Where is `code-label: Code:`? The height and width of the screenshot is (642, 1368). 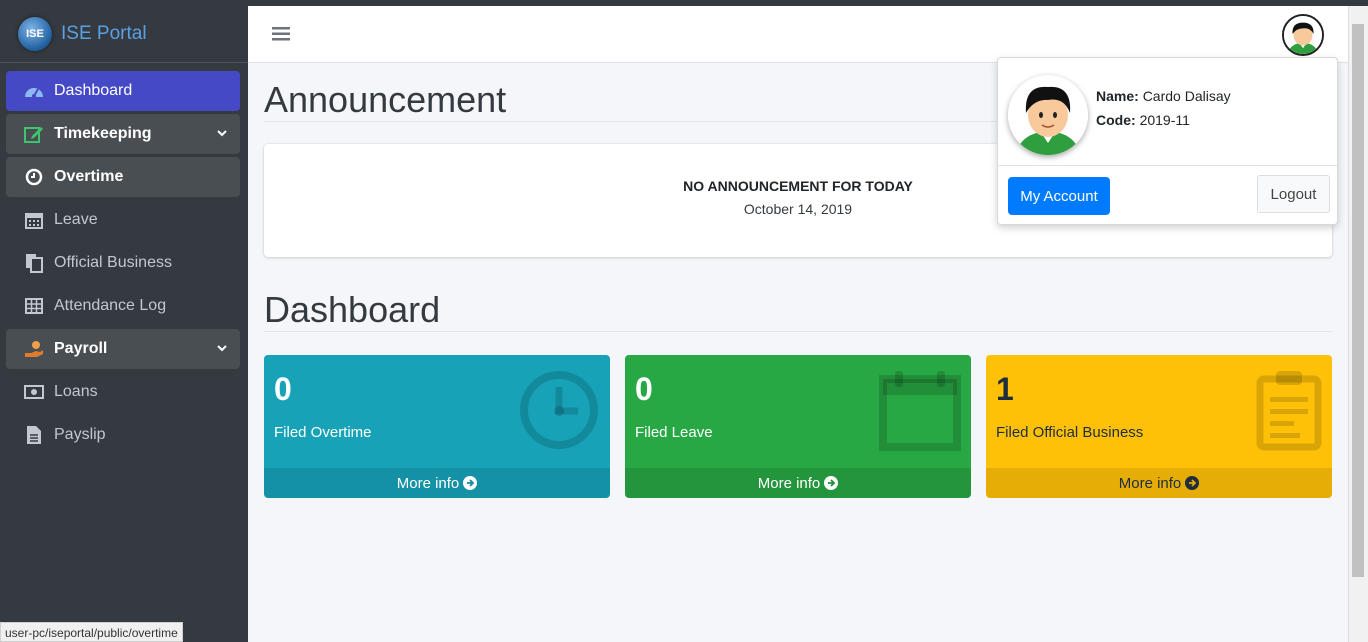
code-label: Code: is located at coordinates (1116, 120).